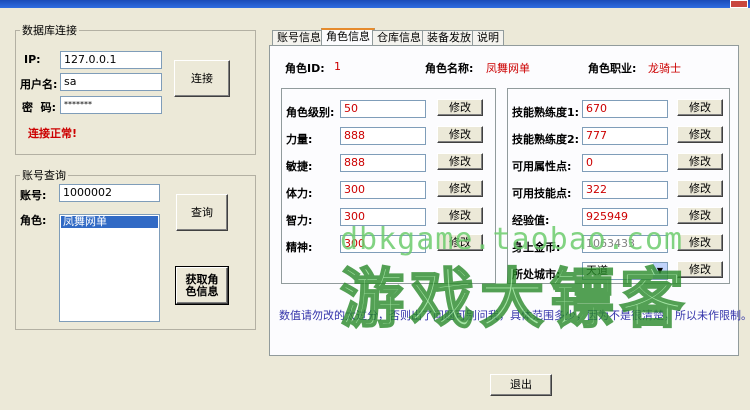 Image resolution: width=750 pixels, height=410 pixels. Describe the element at coordinates (700, 188) in the screenshot. I see `skill-points-modify-button: 修改` at that location.